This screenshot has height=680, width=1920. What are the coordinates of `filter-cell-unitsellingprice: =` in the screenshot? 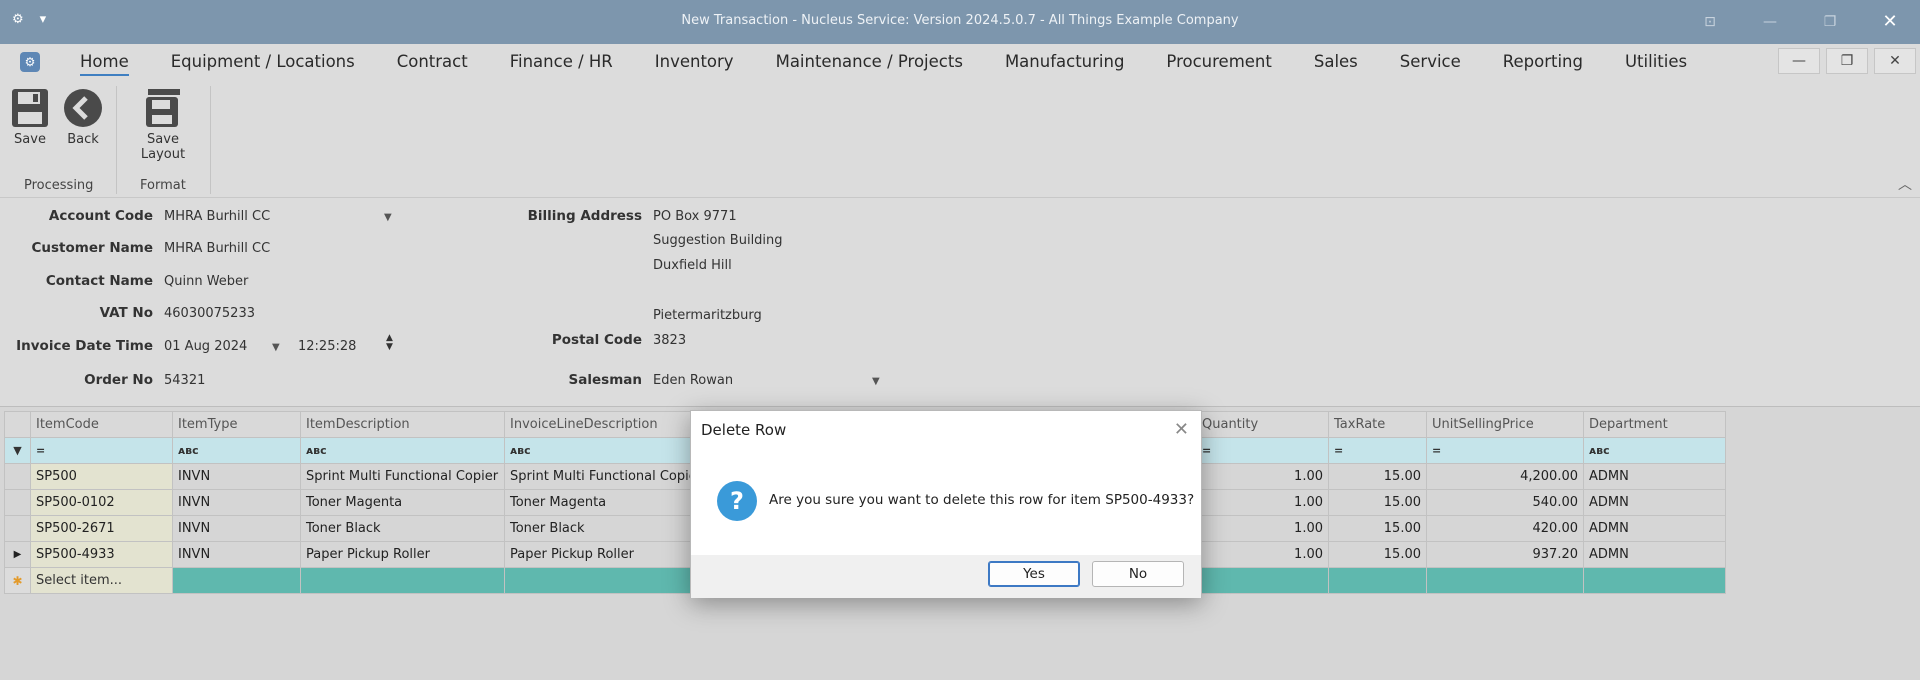 It's located at (1505, 450).